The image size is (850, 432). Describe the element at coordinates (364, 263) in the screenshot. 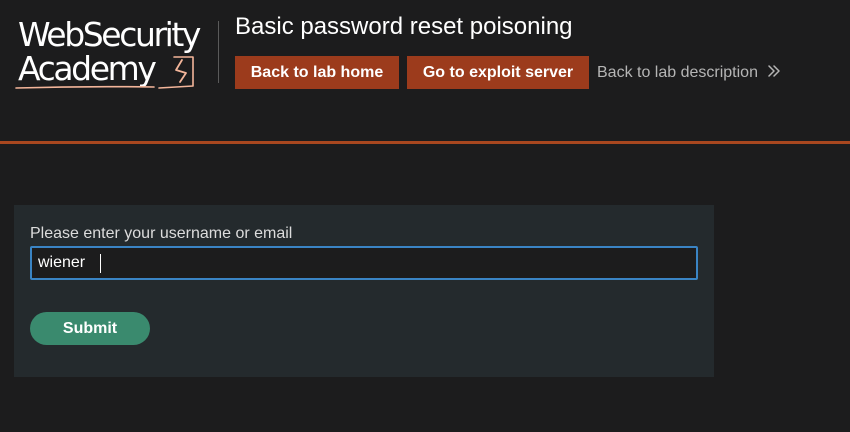

I see `username-input` at that location.